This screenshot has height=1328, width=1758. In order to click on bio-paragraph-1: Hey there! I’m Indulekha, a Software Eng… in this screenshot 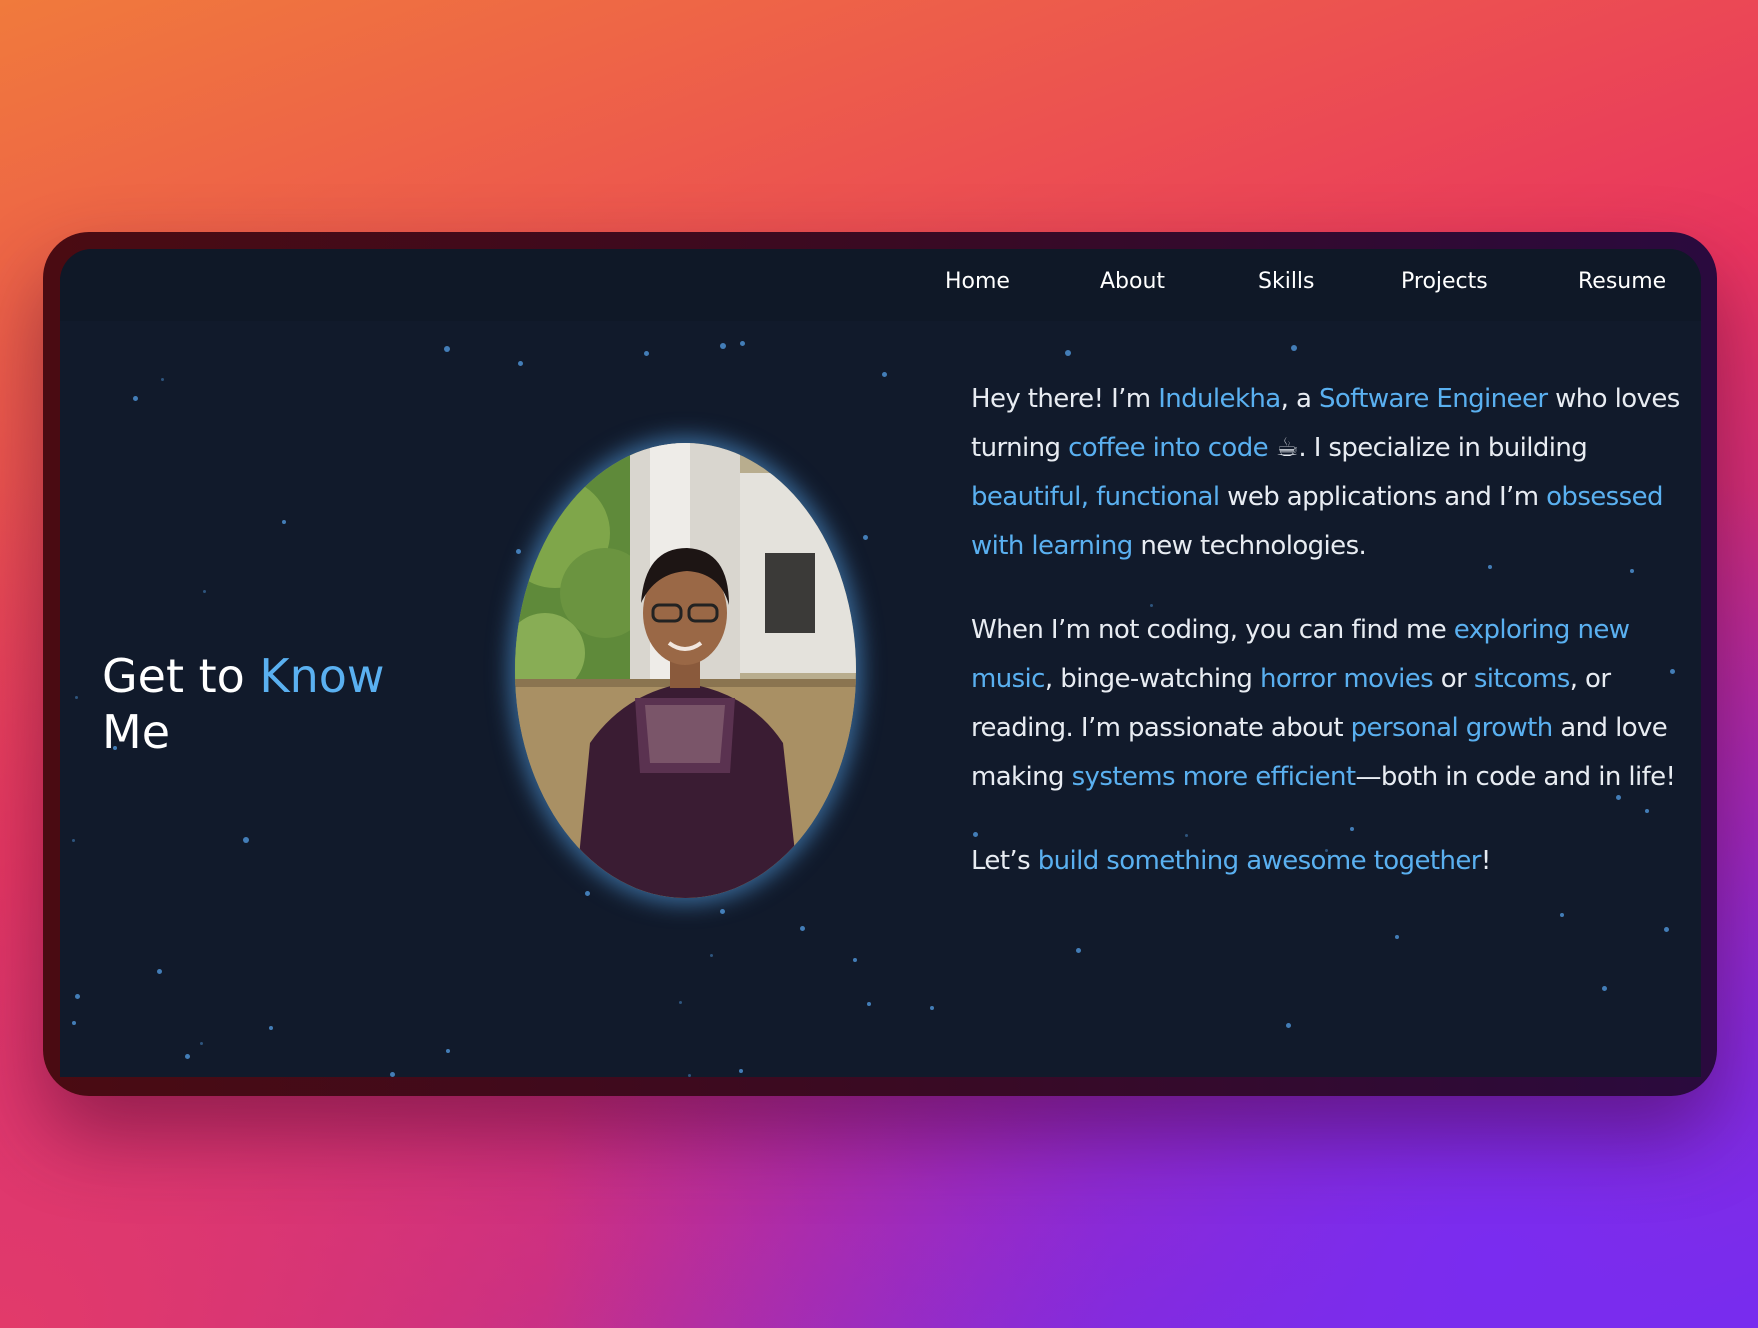, I will do `click(1329, 473)`.